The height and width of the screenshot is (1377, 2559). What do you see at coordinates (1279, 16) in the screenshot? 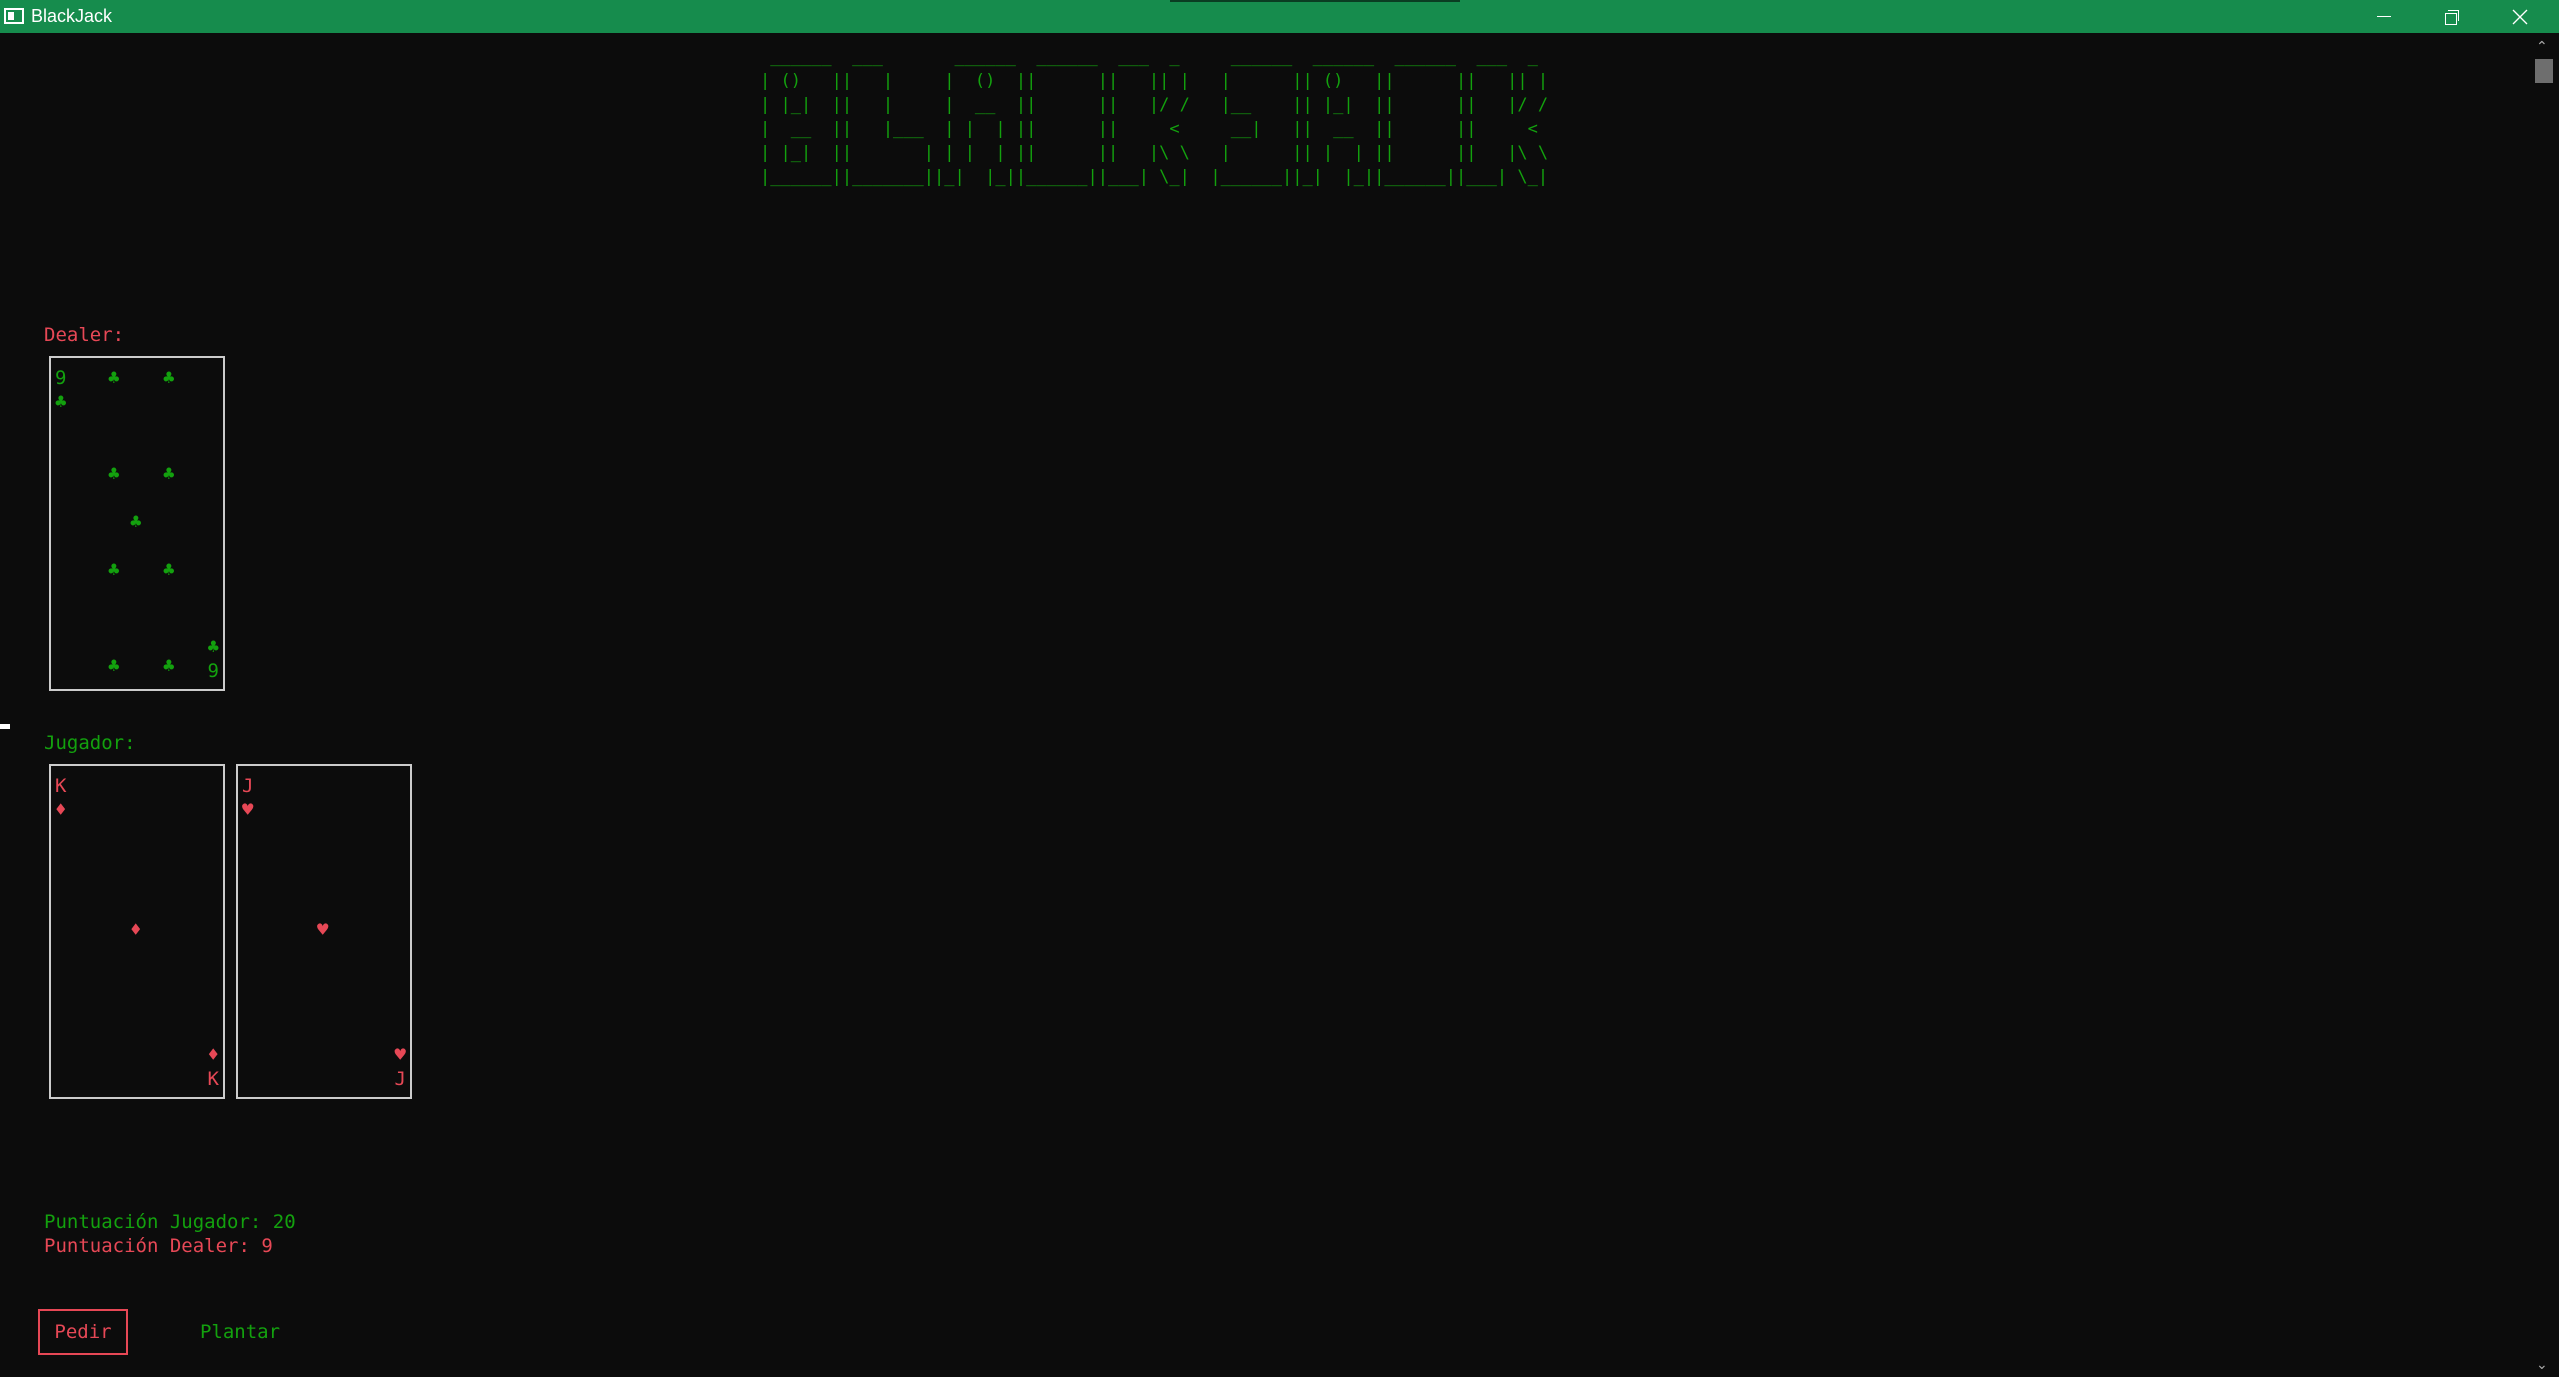
I see `title-bar: BlackJack` at bounding box center [1279, 16].